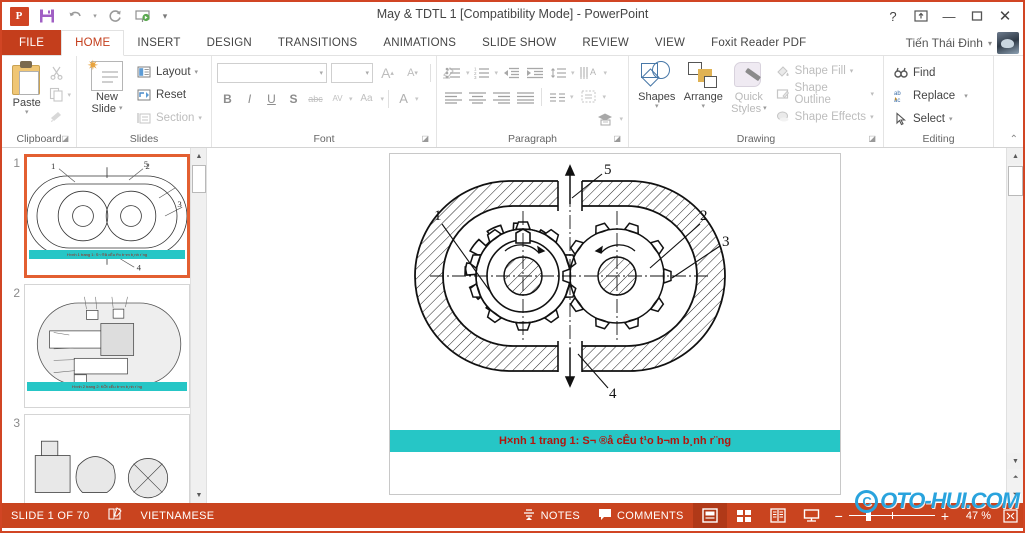 This screenshot has height=533, width=1025. Describe the element at coordinates (367, 98) in the screenshot. I see `change-case-button: Aa` at that location.